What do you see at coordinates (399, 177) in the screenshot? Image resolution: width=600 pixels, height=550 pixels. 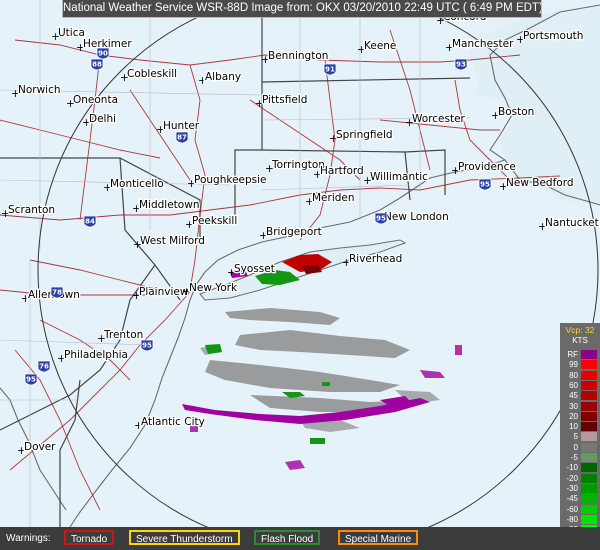 I see `city-label: Willimantic` at bounding box center [399, 177].